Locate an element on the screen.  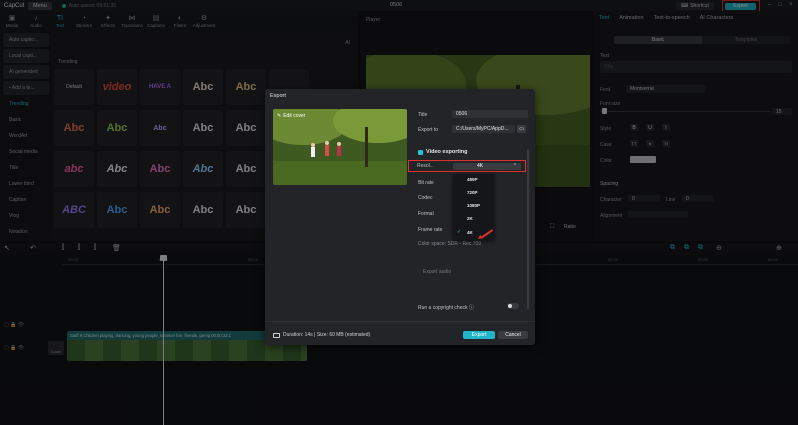
option-720p: 720P is located at coordinates (472, 192).